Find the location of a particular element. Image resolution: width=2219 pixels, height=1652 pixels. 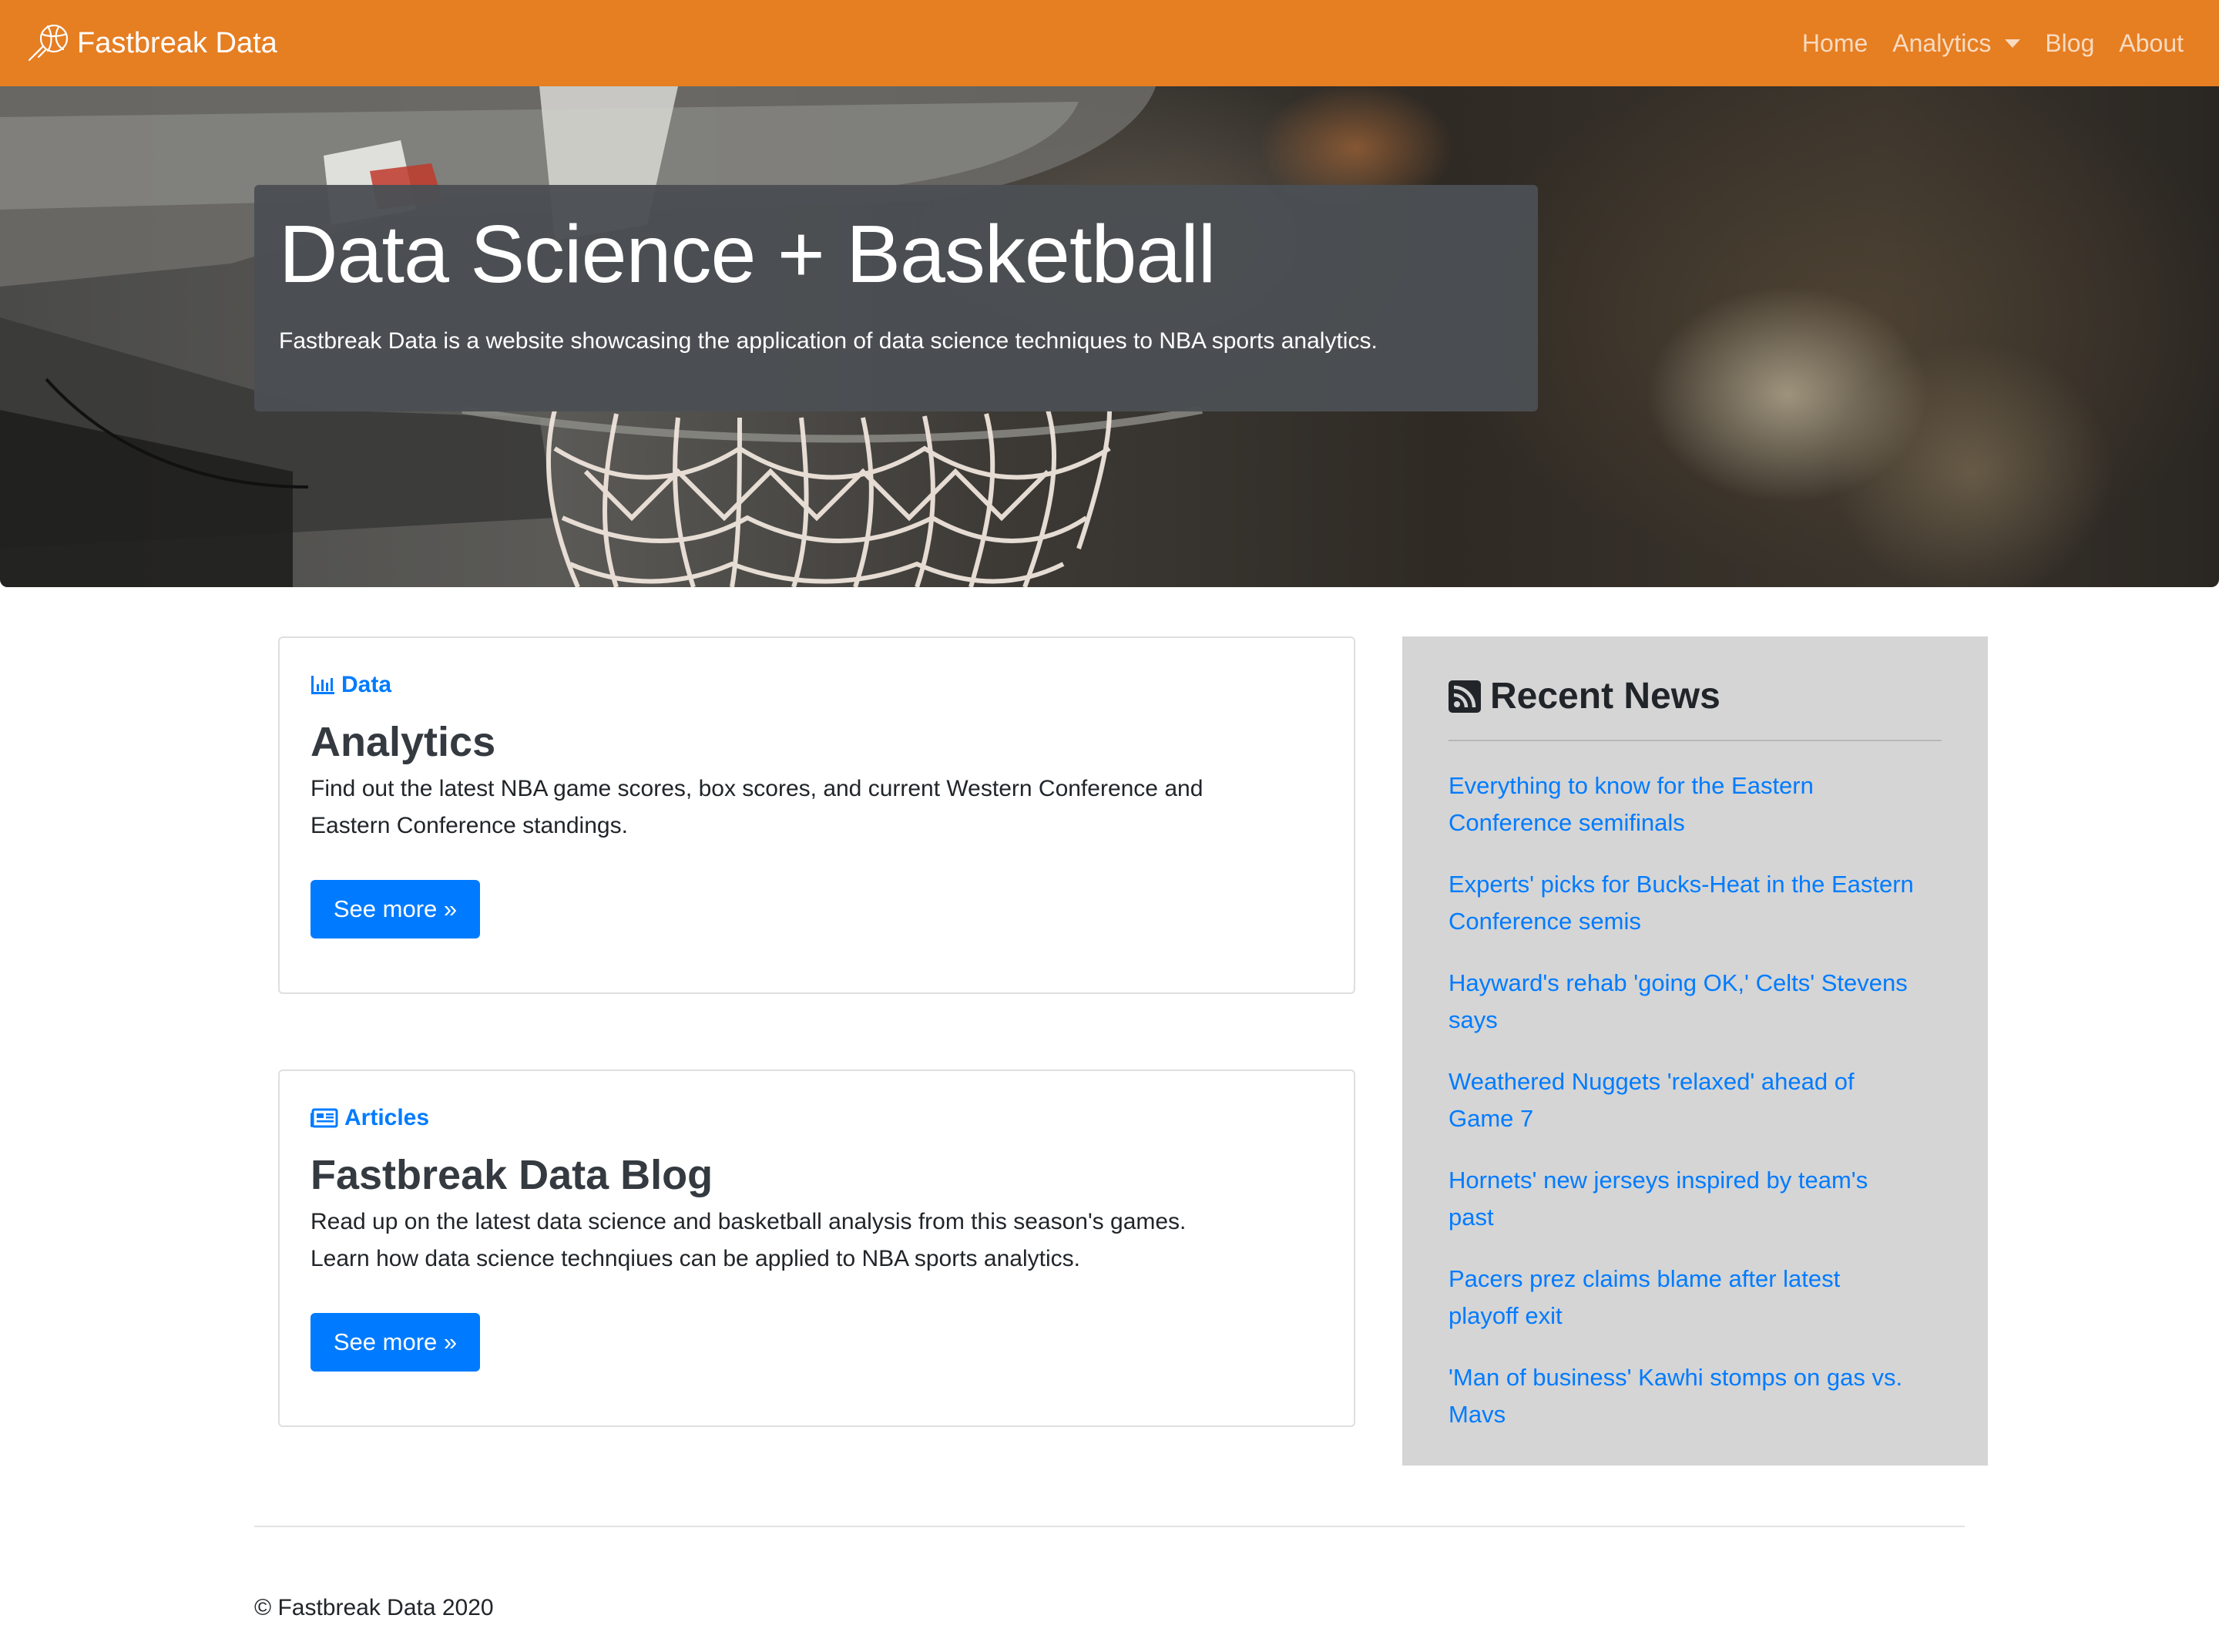

see-more-analytics-button: See more » is located at coordinates (395, 909).